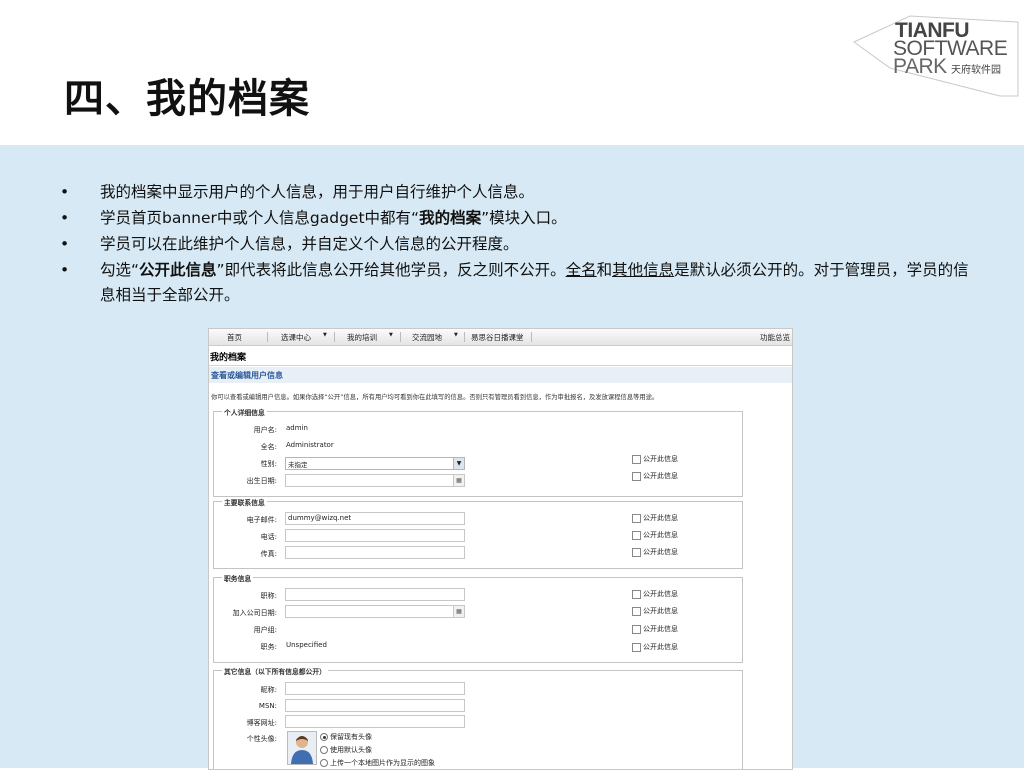  I want to click on user-avatar-icon, so click(302, 750).